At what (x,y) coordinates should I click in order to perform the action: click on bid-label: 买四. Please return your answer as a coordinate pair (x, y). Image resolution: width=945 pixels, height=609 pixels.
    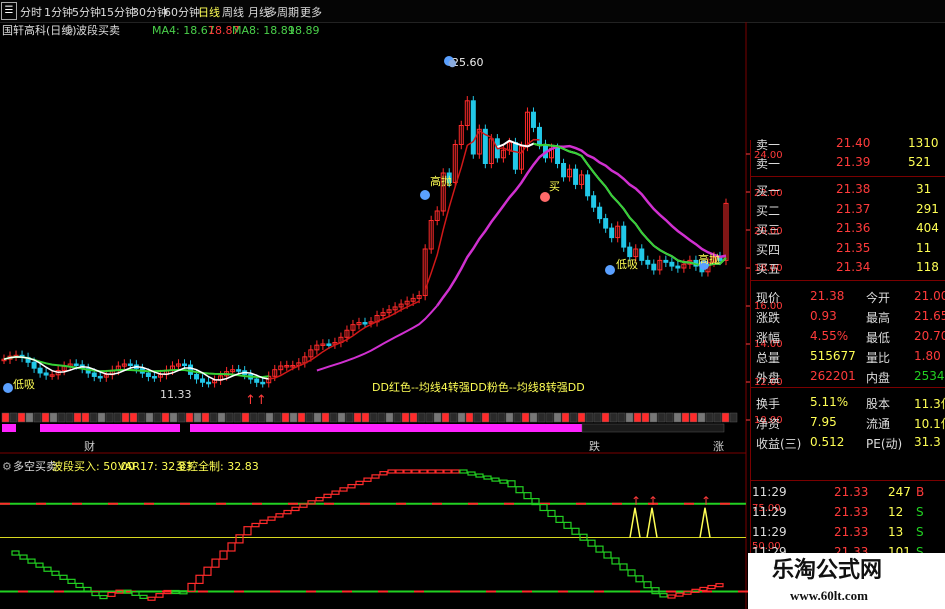
    Looking at the image, I should click on (768, 249).